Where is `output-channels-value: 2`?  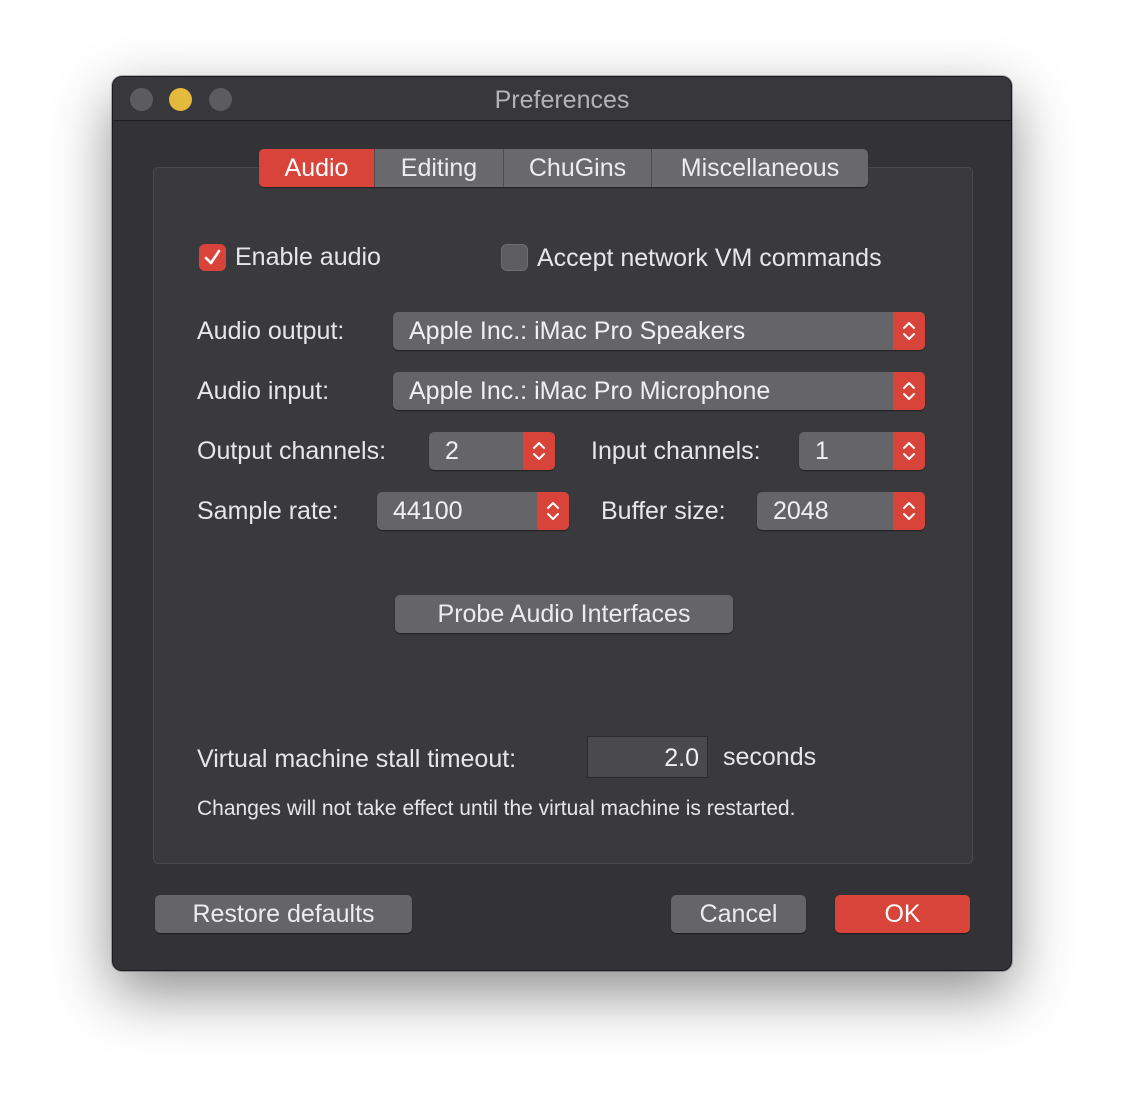
output-channels-value: 2 is located at coordinates (452, 451).